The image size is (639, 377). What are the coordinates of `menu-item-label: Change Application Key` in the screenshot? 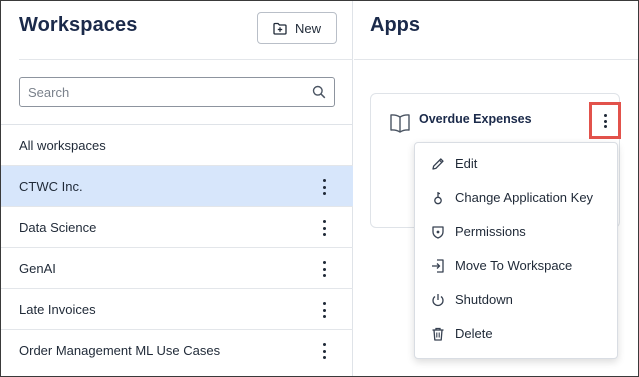 It's located at (524, 197).